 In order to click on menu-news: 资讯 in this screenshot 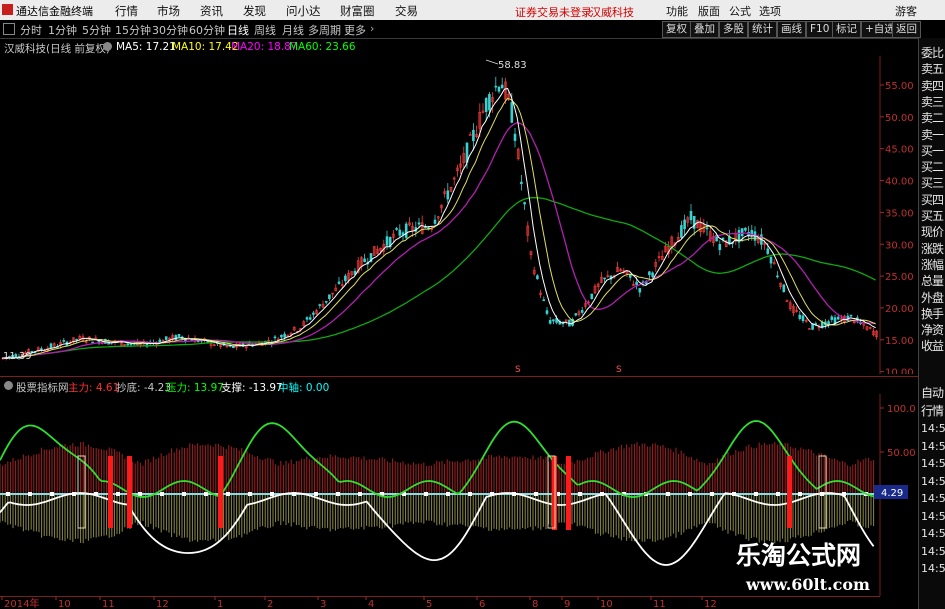, I will do `click(211, 11)`.